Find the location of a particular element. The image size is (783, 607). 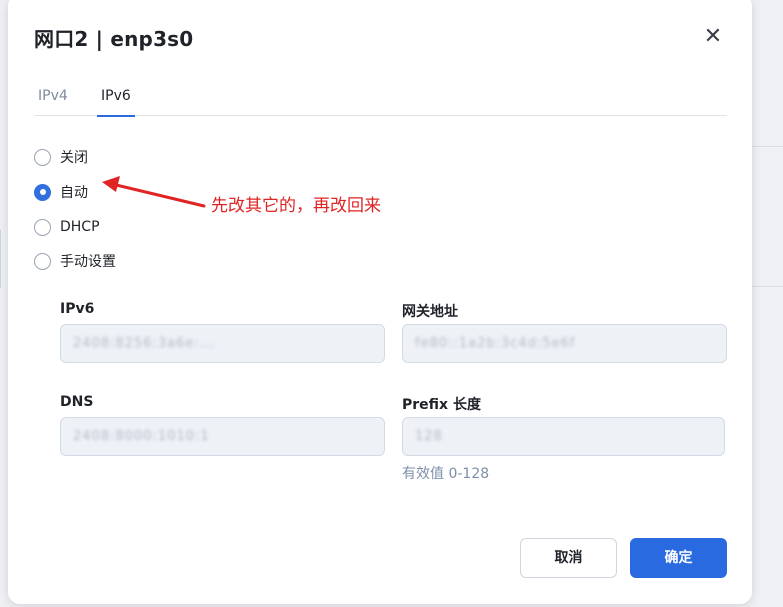

tab-bar: IPv4 IPv6 is located at coordinates (380, 99).